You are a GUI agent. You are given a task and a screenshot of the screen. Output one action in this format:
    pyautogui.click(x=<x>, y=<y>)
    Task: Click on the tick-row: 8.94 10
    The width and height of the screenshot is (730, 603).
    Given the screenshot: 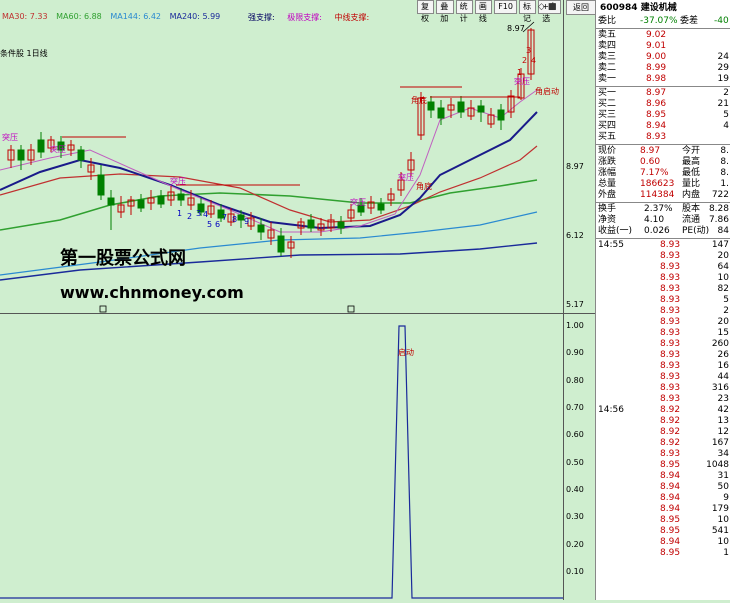 What is the action you would take?
    pyautogui.click(x=663, y=542)
    